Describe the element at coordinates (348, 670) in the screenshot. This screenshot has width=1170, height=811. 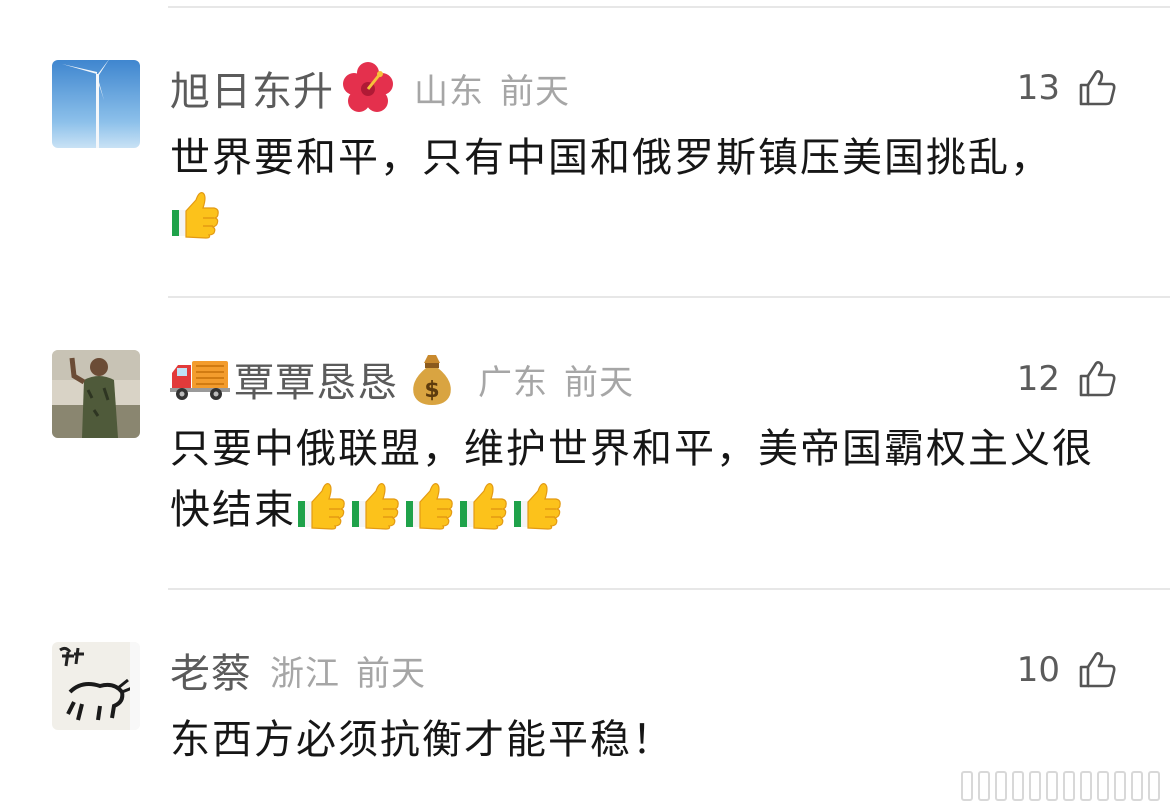
I see `comment-meta: 浙江 前天` at that location.